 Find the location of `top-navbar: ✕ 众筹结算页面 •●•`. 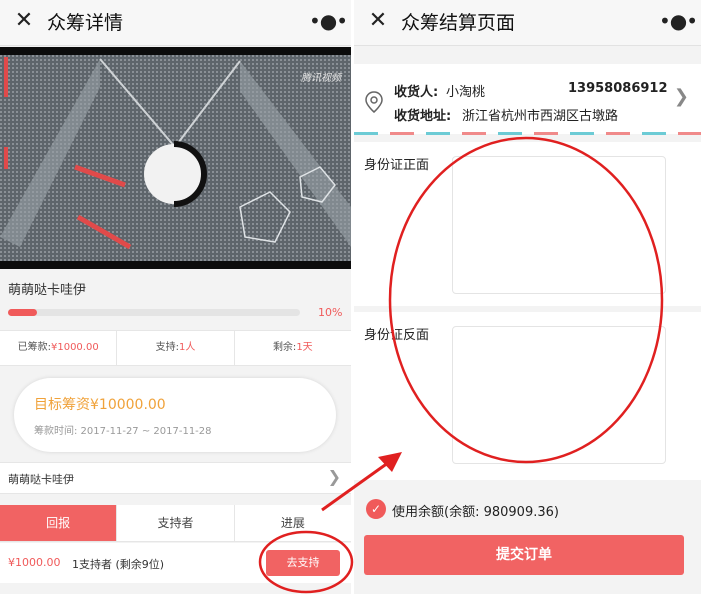

top-navbar: ✕ 众筹结算页面 •●• is located at coordinates (527, 23).